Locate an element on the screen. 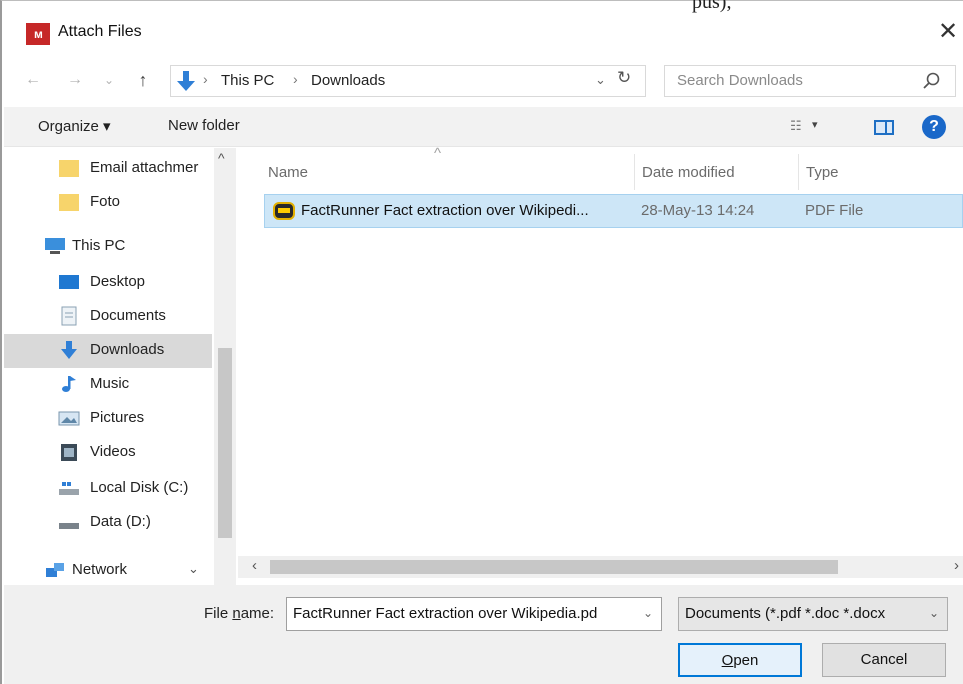 This screenshot has height=684, width=963. column-header-type: Type is located at coordinates (822, 172).